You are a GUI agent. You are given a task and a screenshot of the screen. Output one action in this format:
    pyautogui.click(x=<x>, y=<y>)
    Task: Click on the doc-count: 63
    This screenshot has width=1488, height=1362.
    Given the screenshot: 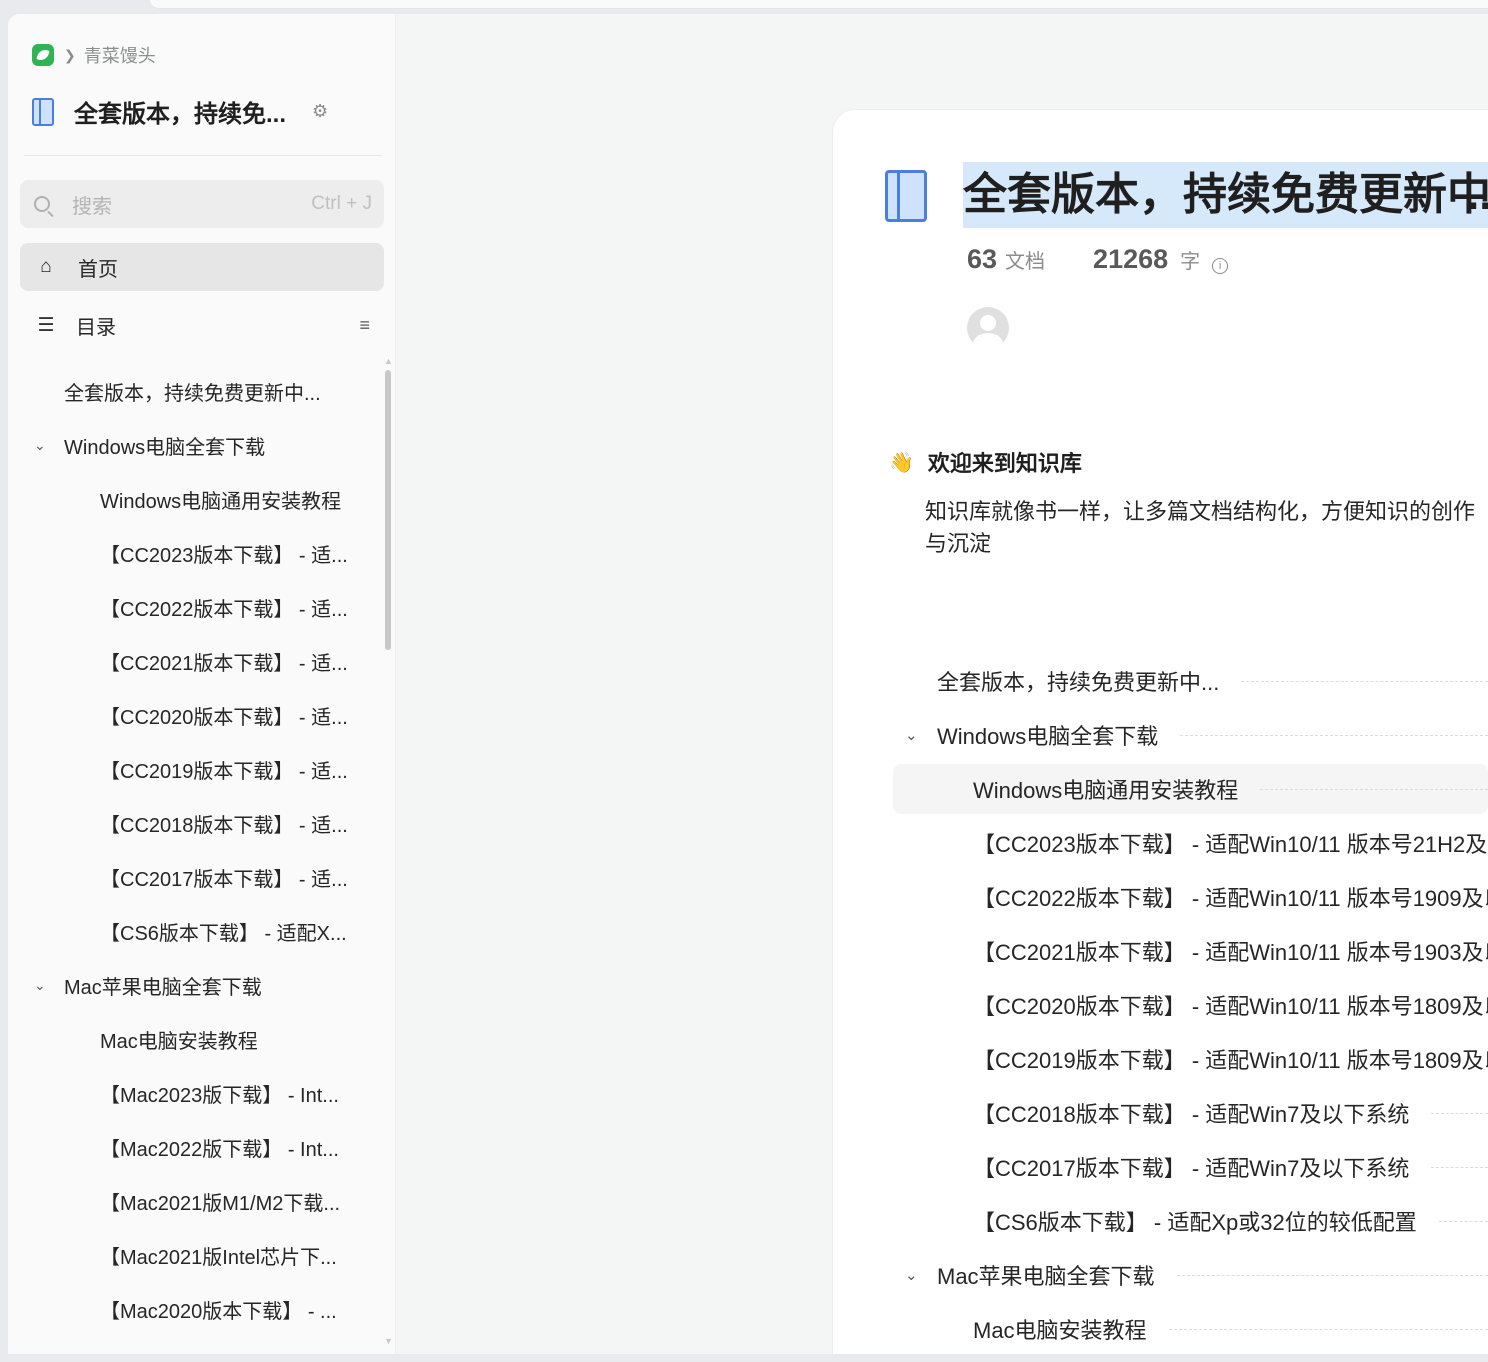 What is the action you would take?
    pyautogui.click(x=982, y=259)
    